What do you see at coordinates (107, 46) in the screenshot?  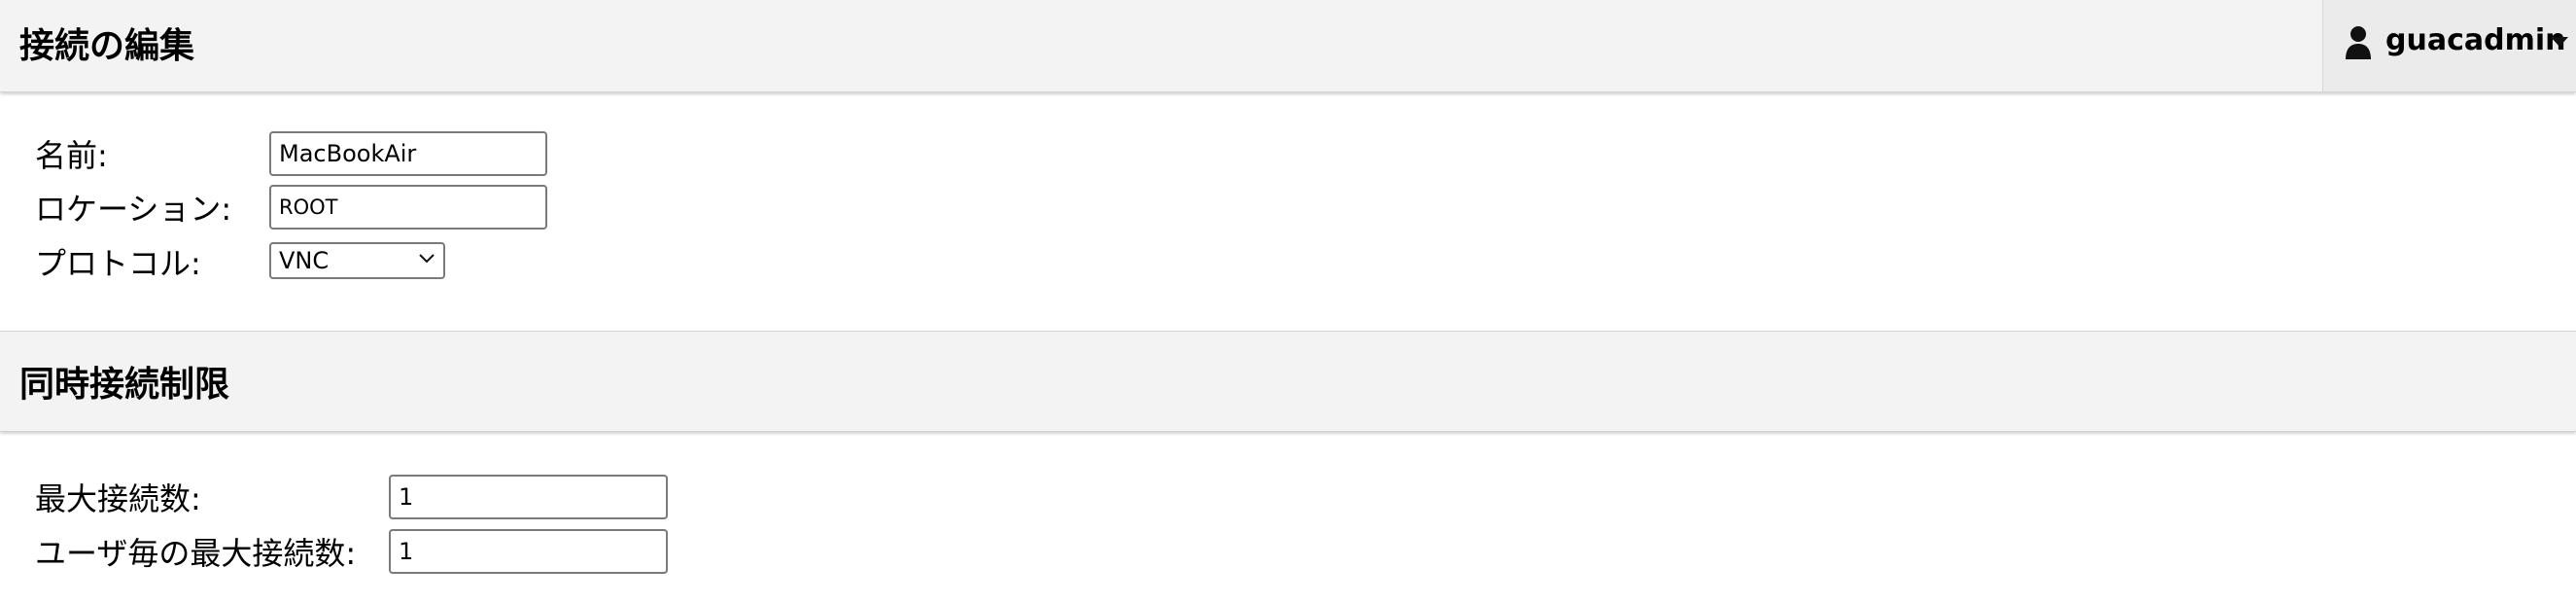 I see `page-title: 接続の編集` at bounding box center [107, 46].